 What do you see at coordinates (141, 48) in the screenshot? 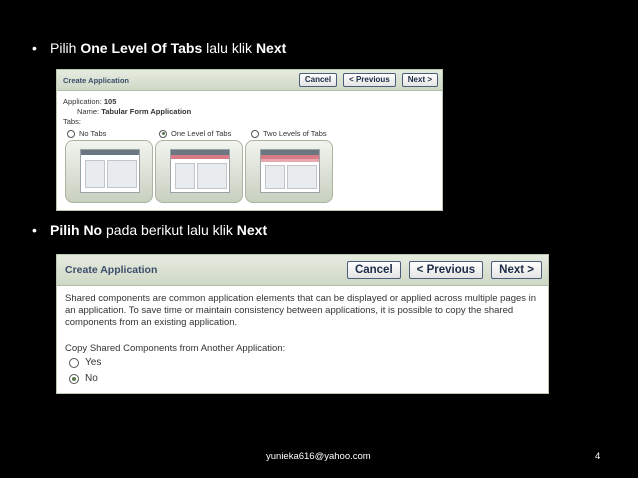
I see `bullet1-bold-option: One Level Of Tabs` at bounding box center [141, 48].